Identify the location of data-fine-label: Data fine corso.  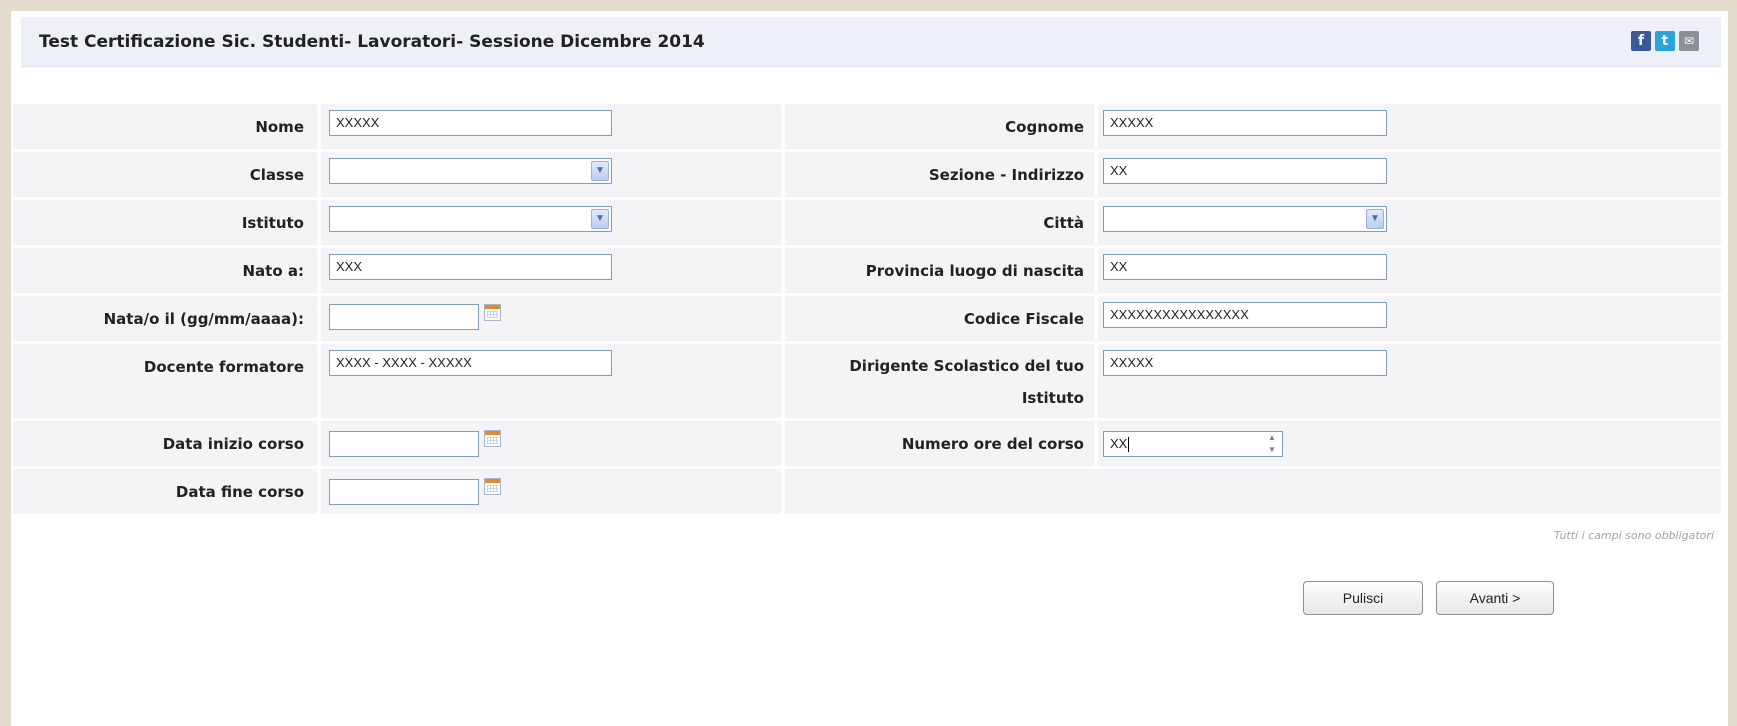
(239, 492).